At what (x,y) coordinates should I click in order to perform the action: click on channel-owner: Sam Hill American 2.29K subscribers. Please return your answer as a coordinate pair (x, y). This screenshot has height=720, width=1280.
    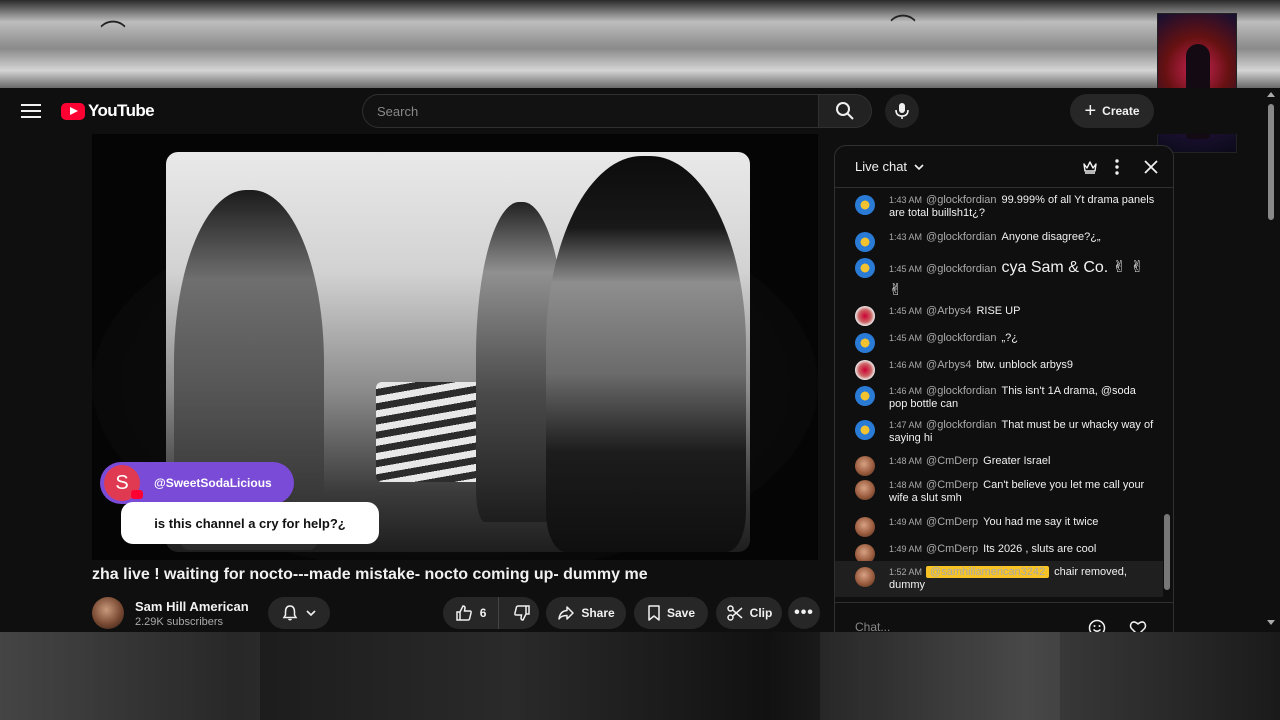
    Looking at the image, I should click on (170, 613).